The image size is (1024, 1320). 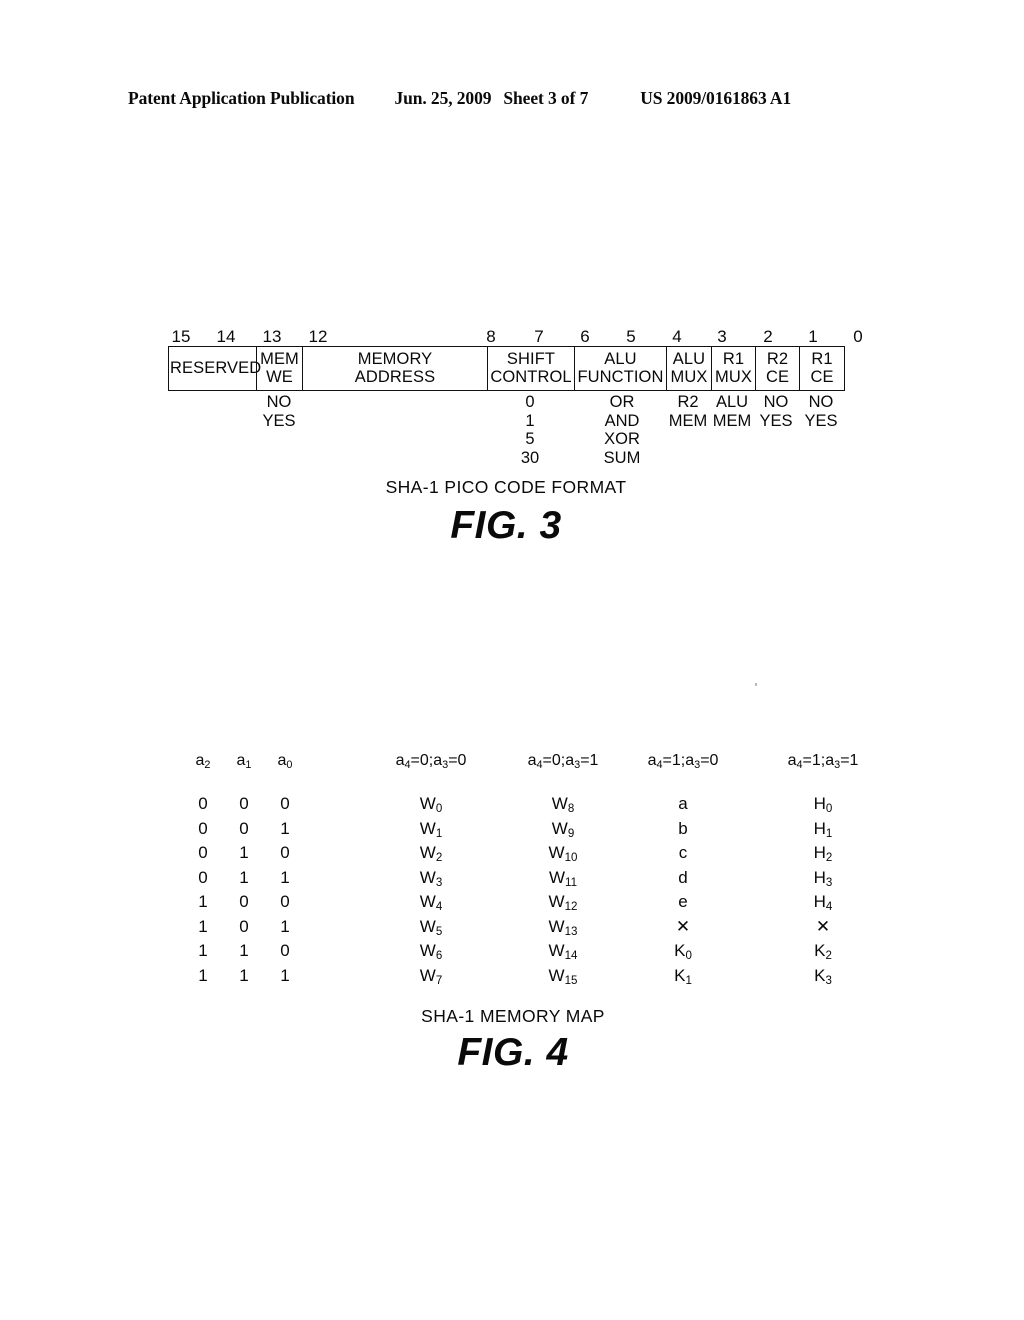 I want to click on field-cell: MEM WE, so click(x=279, y=368).